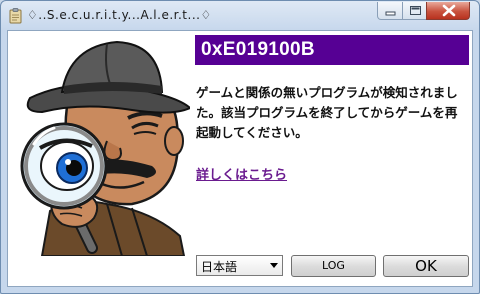  Describe the element at coordinates (219, 267) in the screenshot. I see `language-select-value: 日本語` at that location.